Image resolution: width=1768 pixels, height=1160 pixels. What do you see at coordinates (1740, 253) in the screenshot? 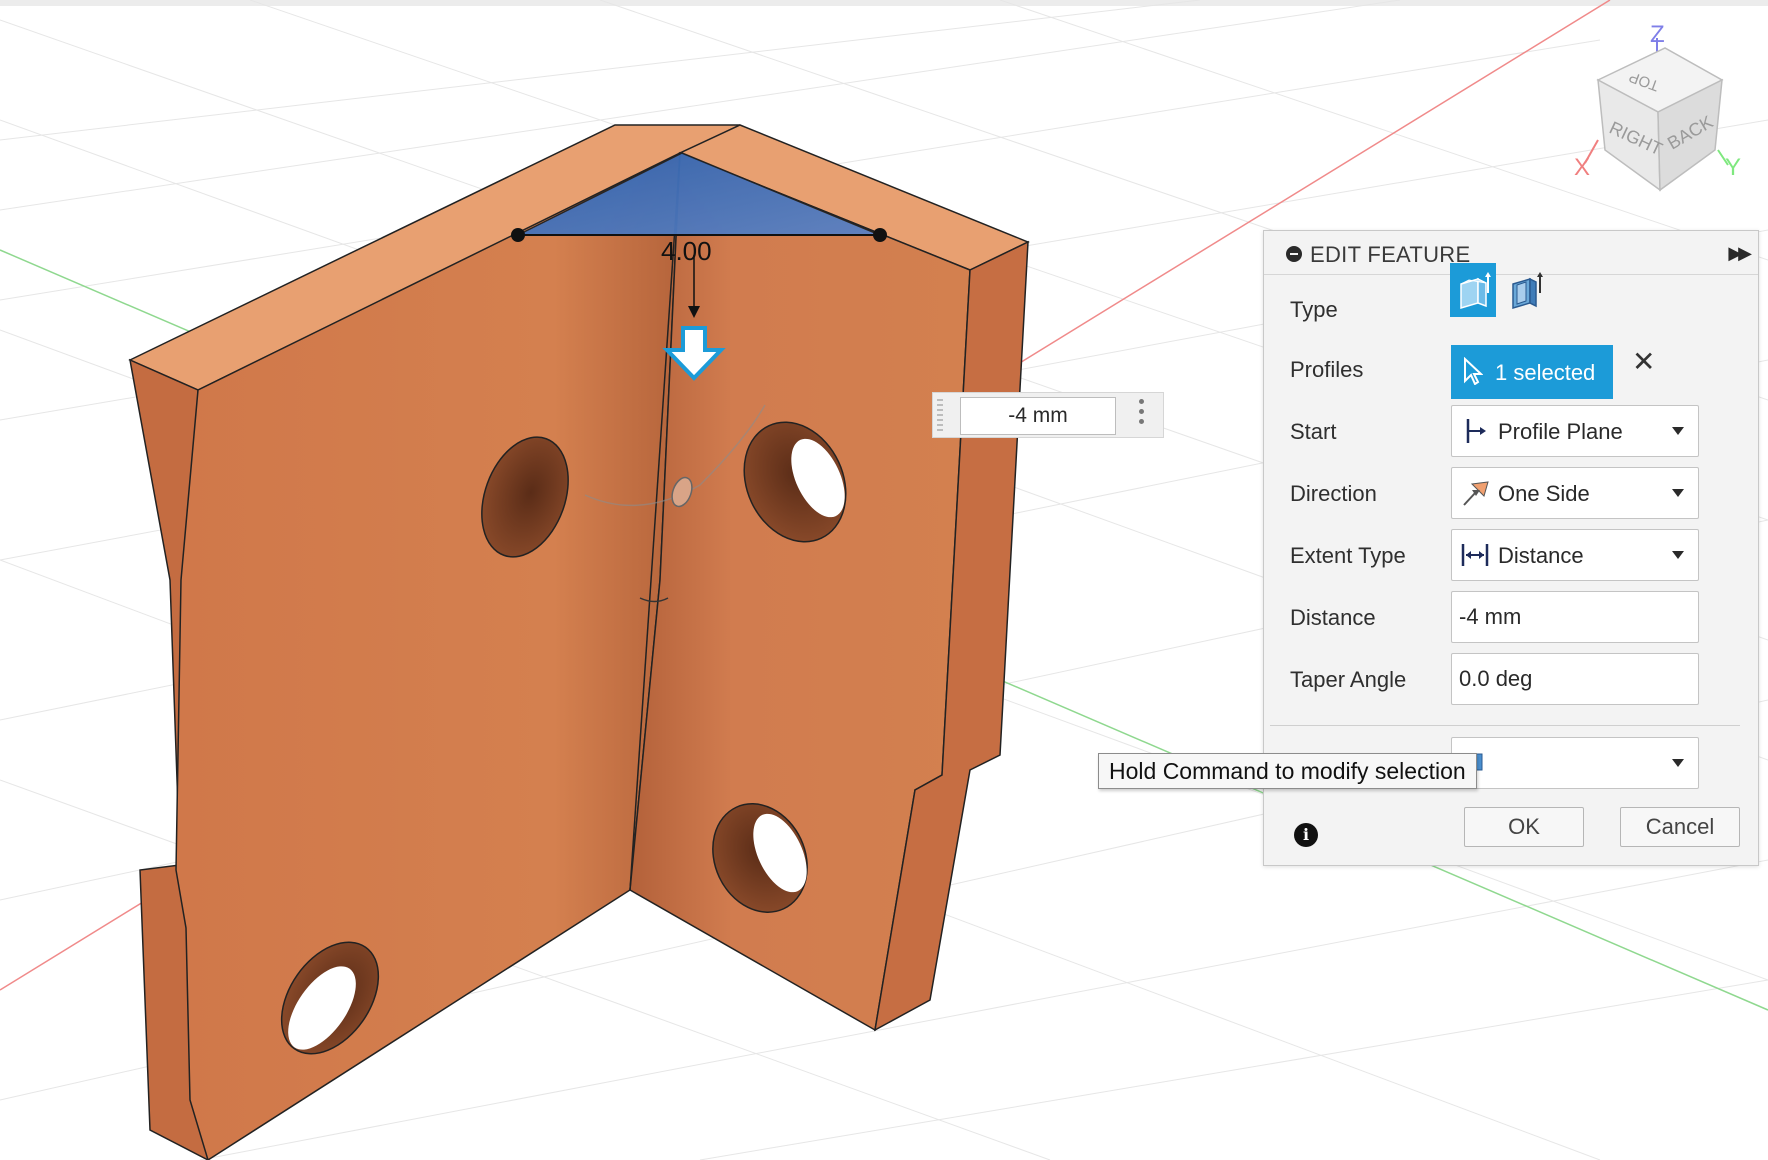
I see `expand-icon: ▶▶` at bounding box center [1740, 253].